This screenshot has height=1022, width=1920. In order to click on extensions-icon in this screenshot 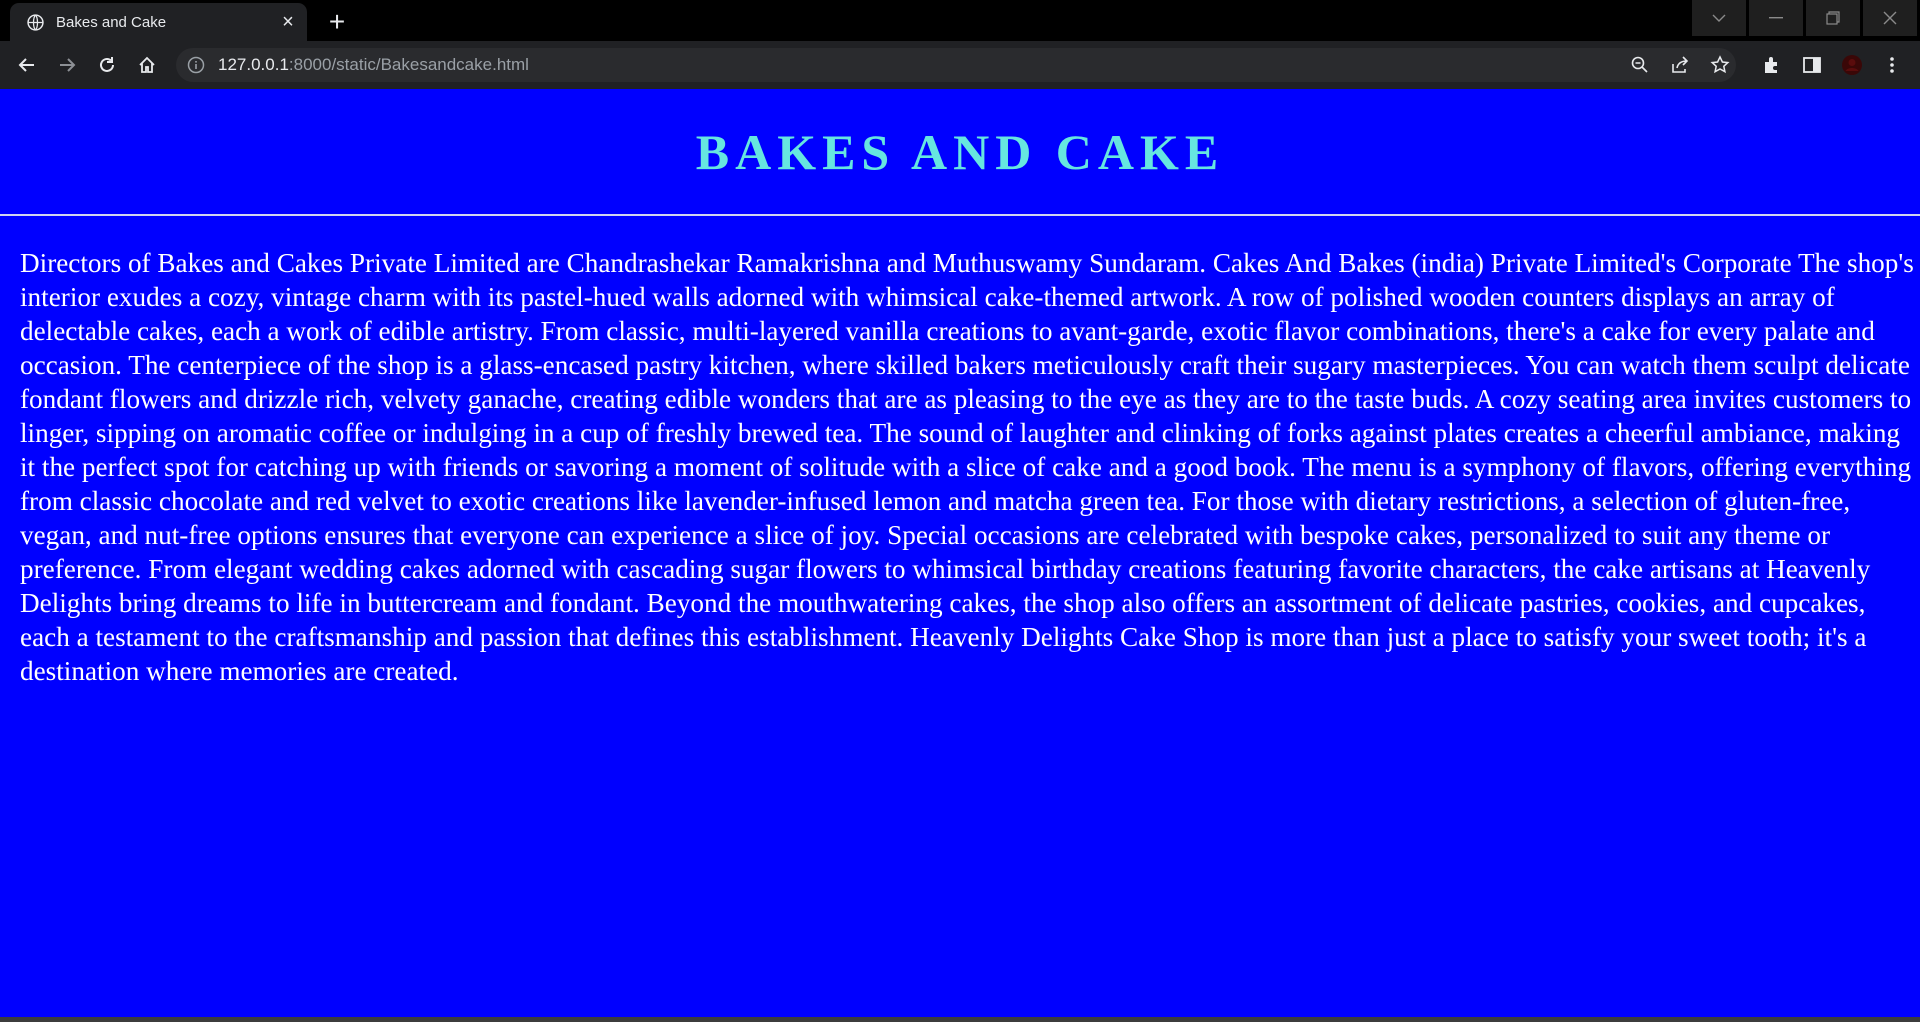, I will do `click(1772, 65)`.